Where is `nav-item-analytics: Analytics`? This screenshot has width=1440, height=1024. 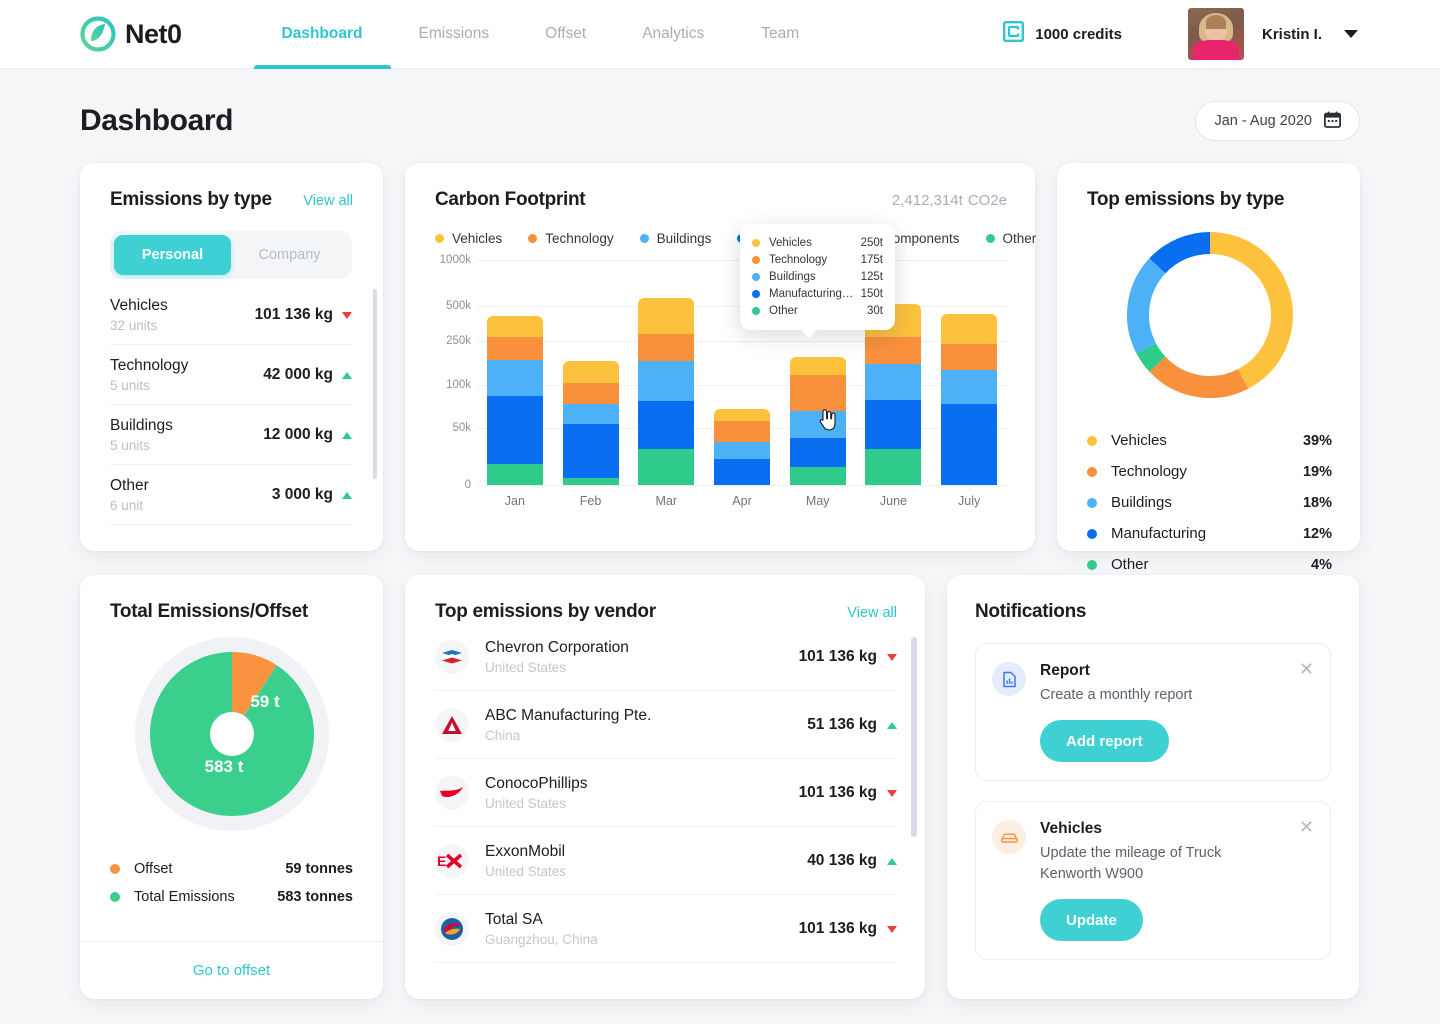
nav-item-analytics: Analytics is located at coordinates (673, 34).